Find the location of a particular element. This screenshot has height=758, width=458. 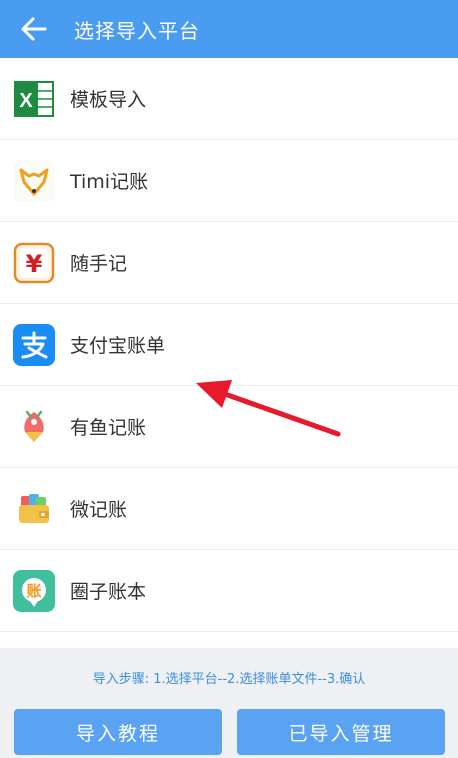

platform-label: Timi记账 is located at coordinates (109, 182).